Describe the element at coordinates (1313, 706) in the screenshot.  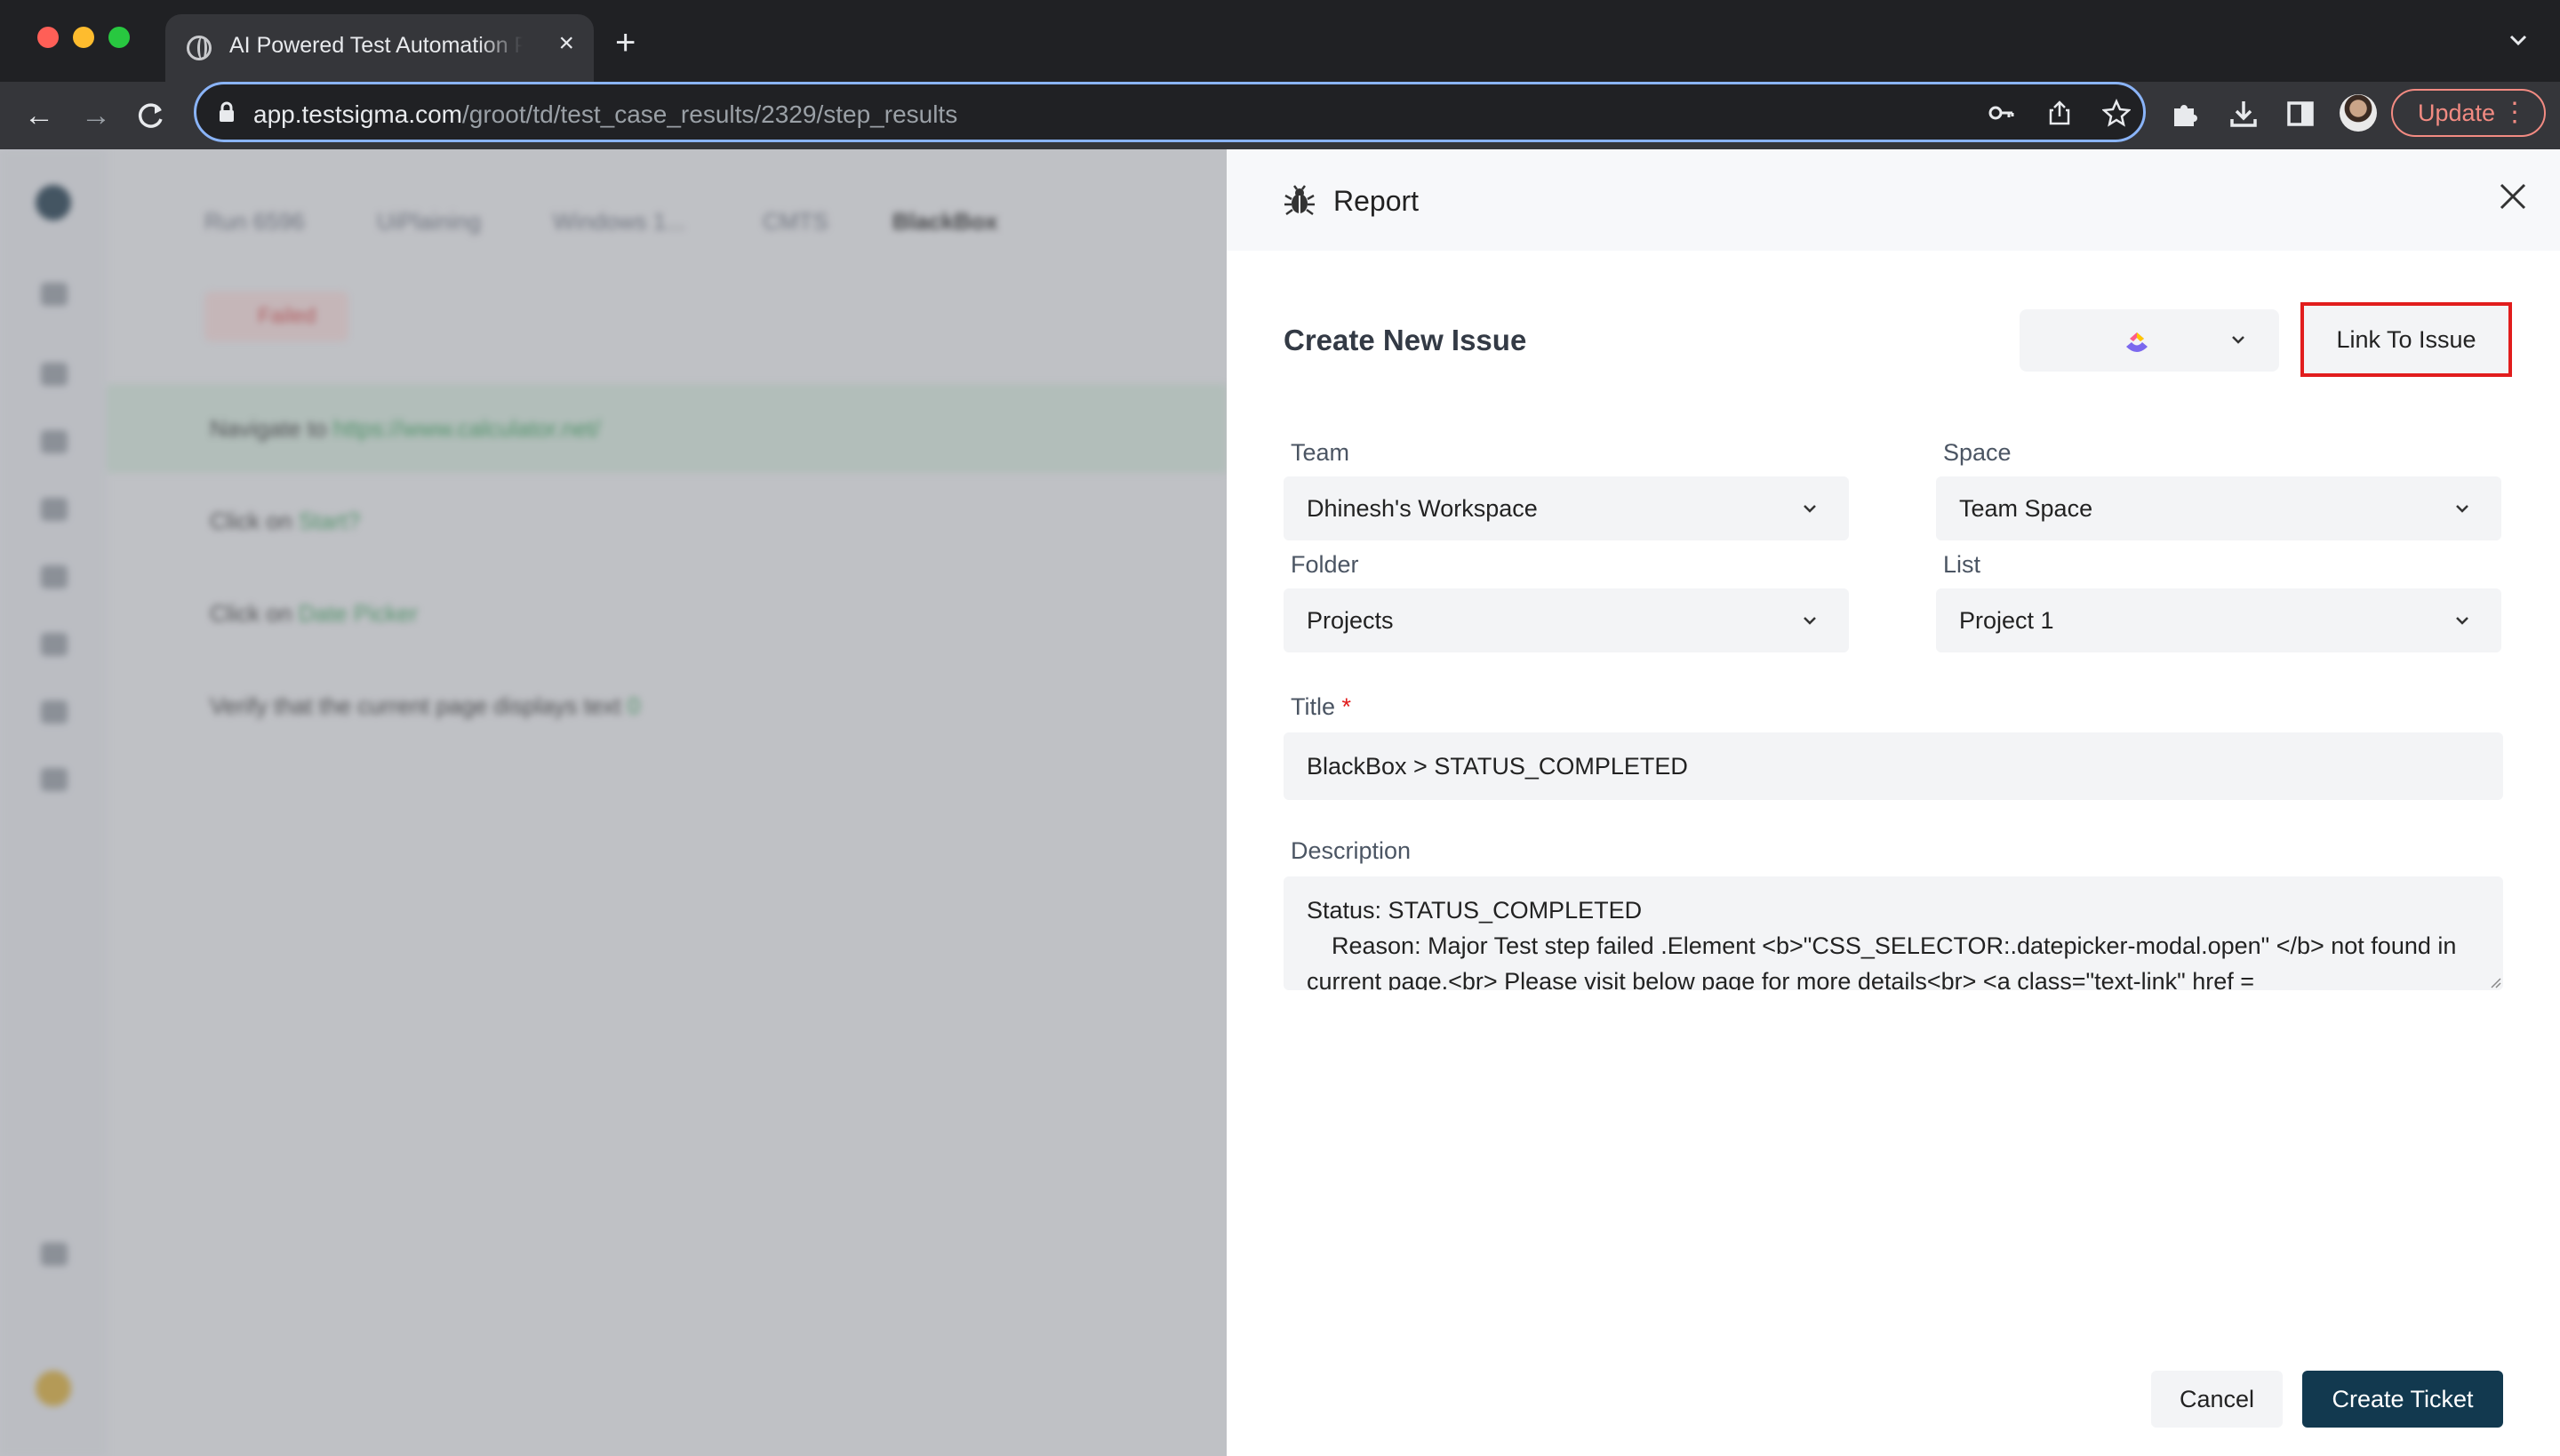
I see `title-label-text: Title` at that location.